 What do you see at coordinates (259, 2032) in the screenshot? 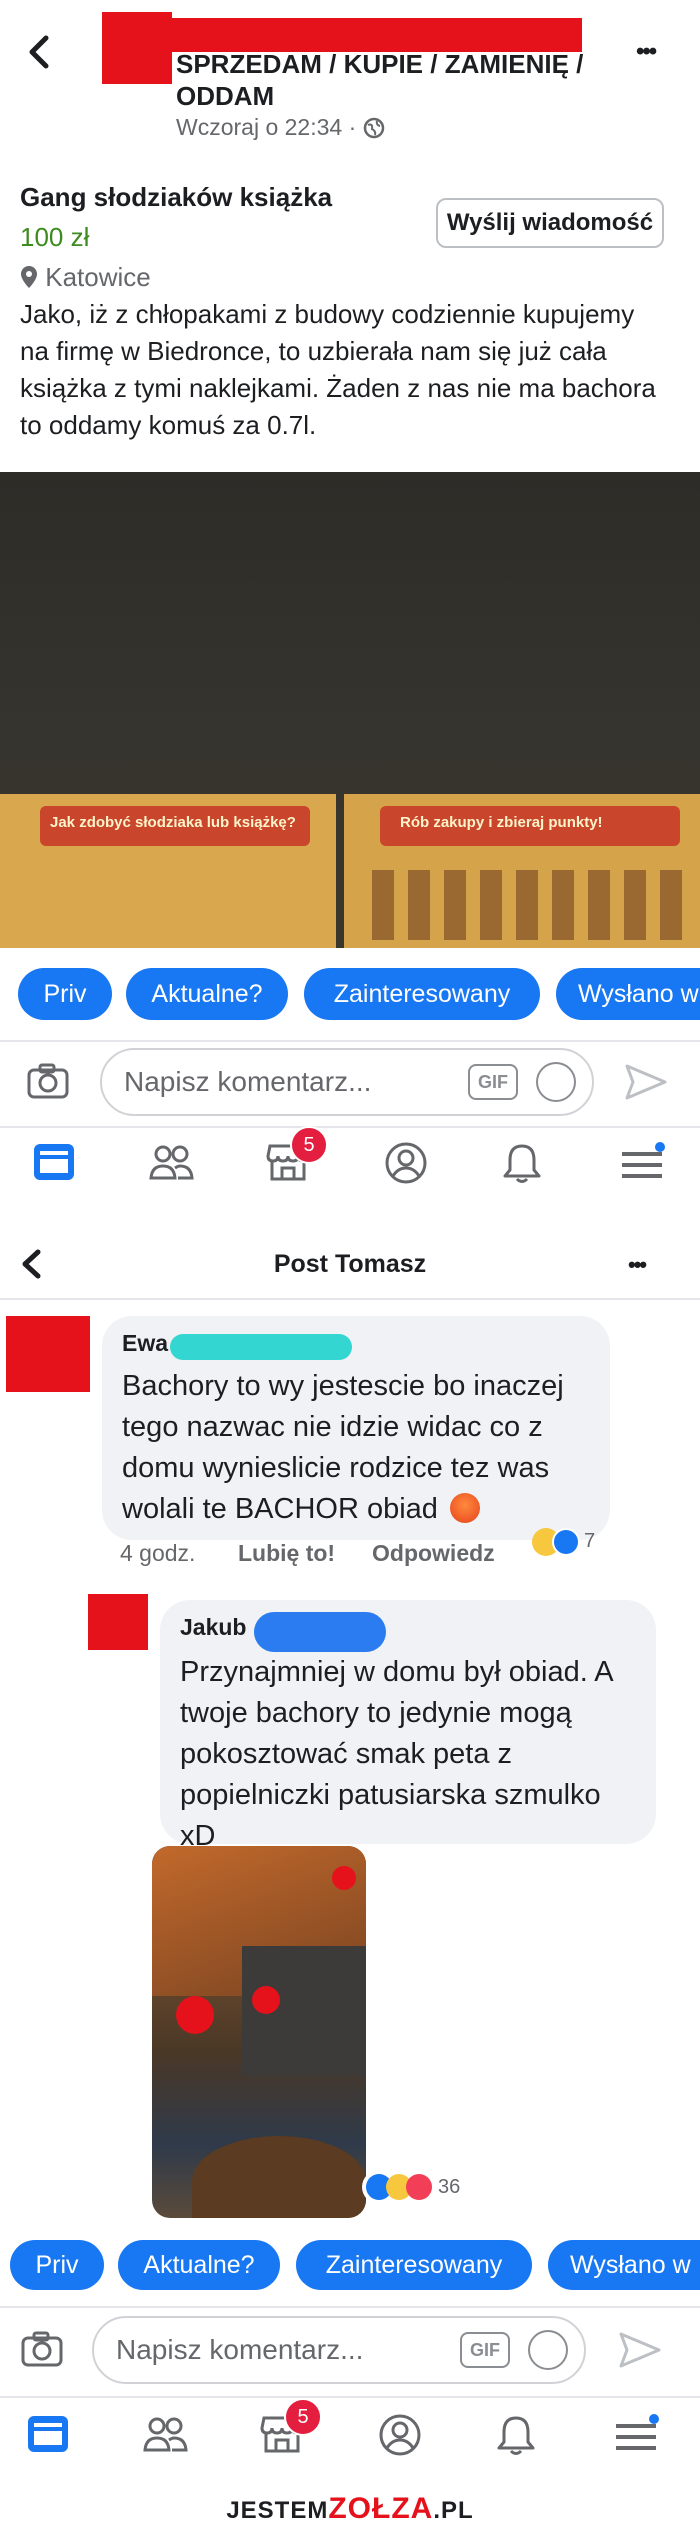
I see `reply-photo` at bounding box center [259, 2032].